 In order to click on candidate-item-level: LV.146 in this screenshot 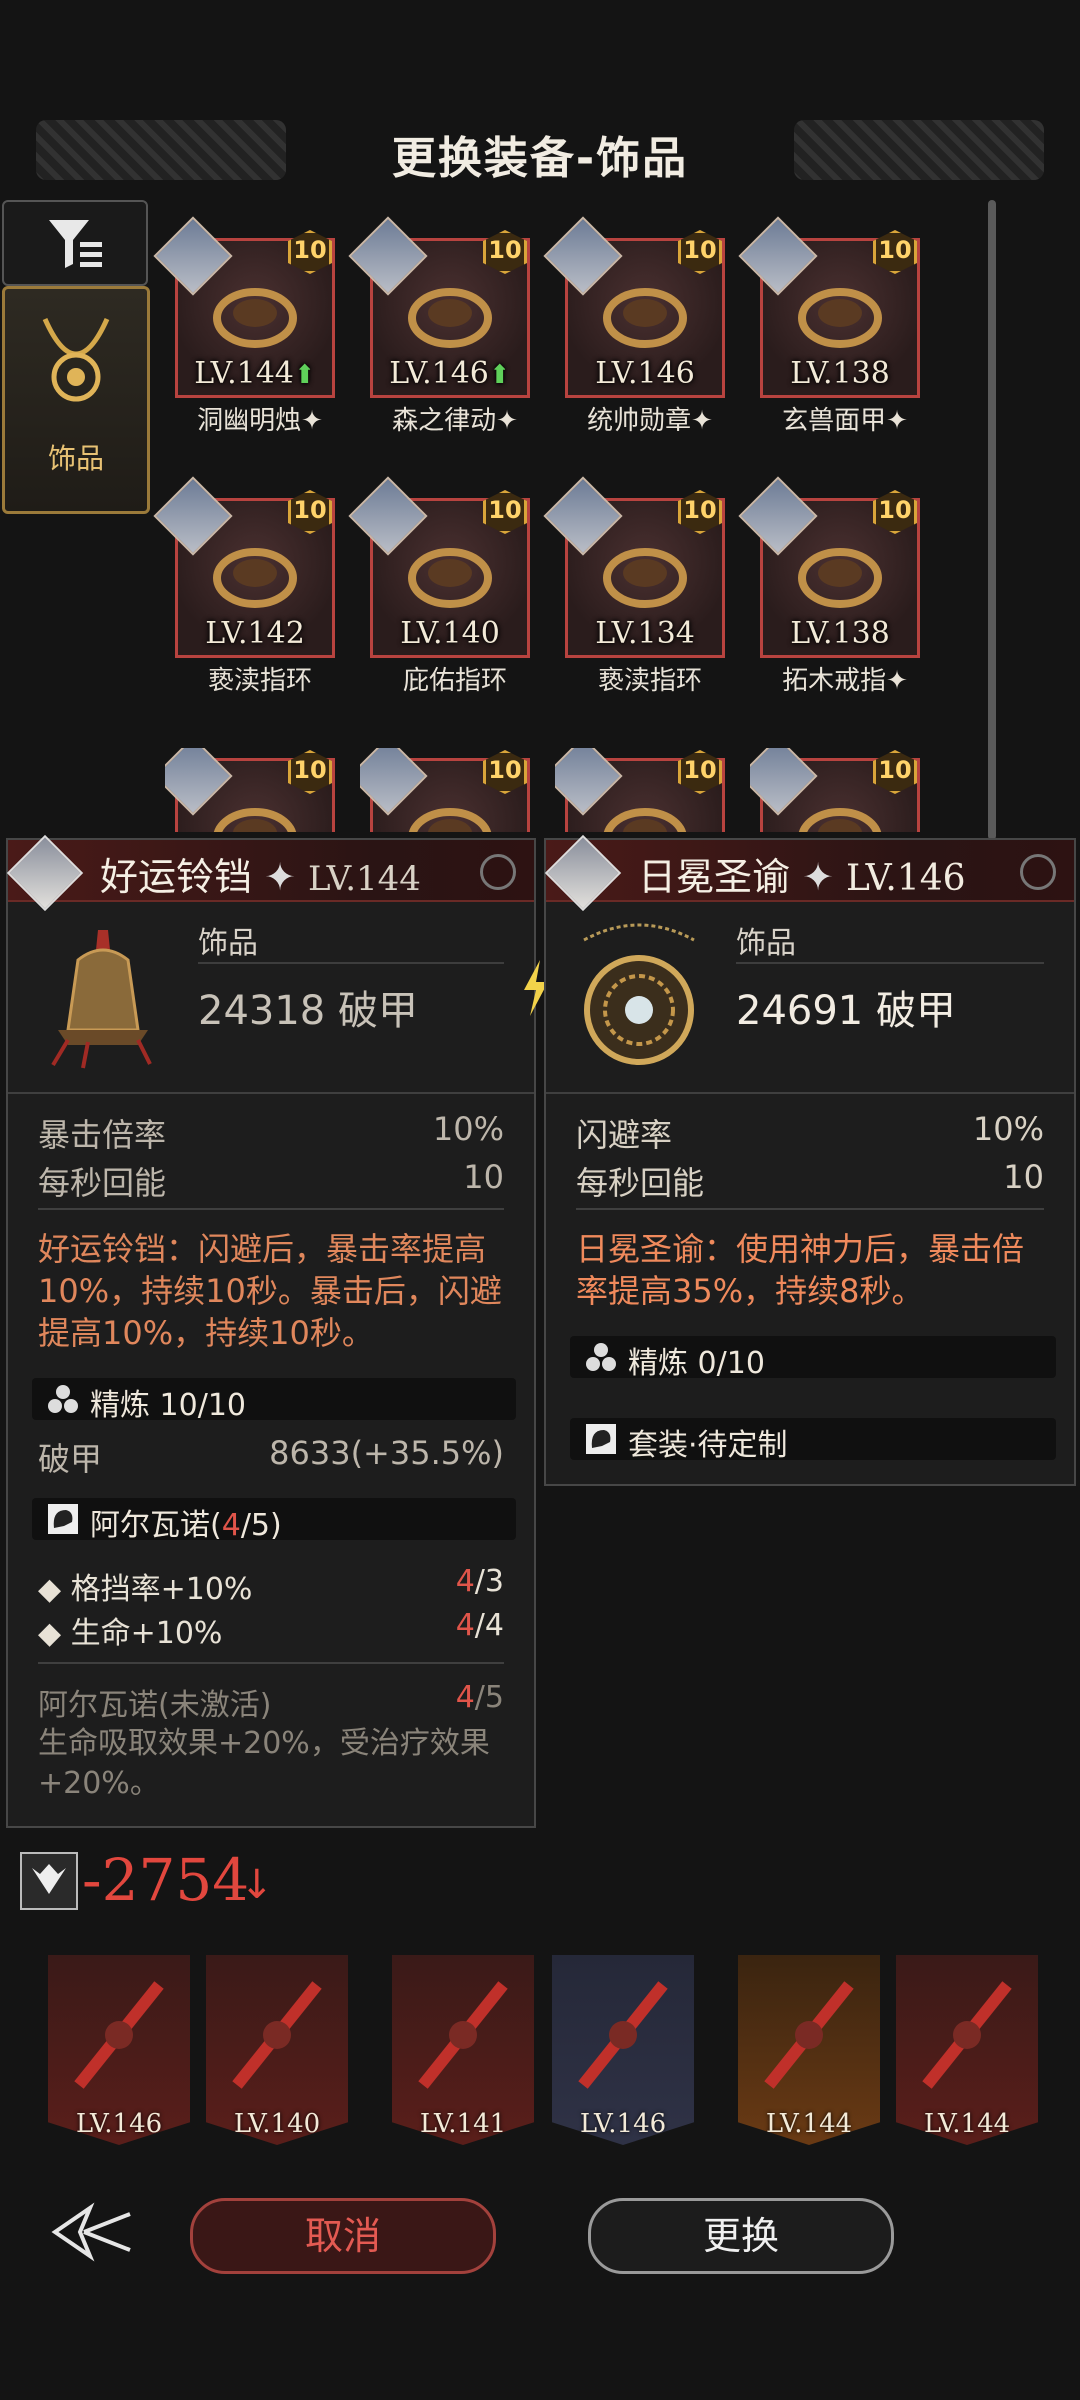, I will do `click(906, 878)`.